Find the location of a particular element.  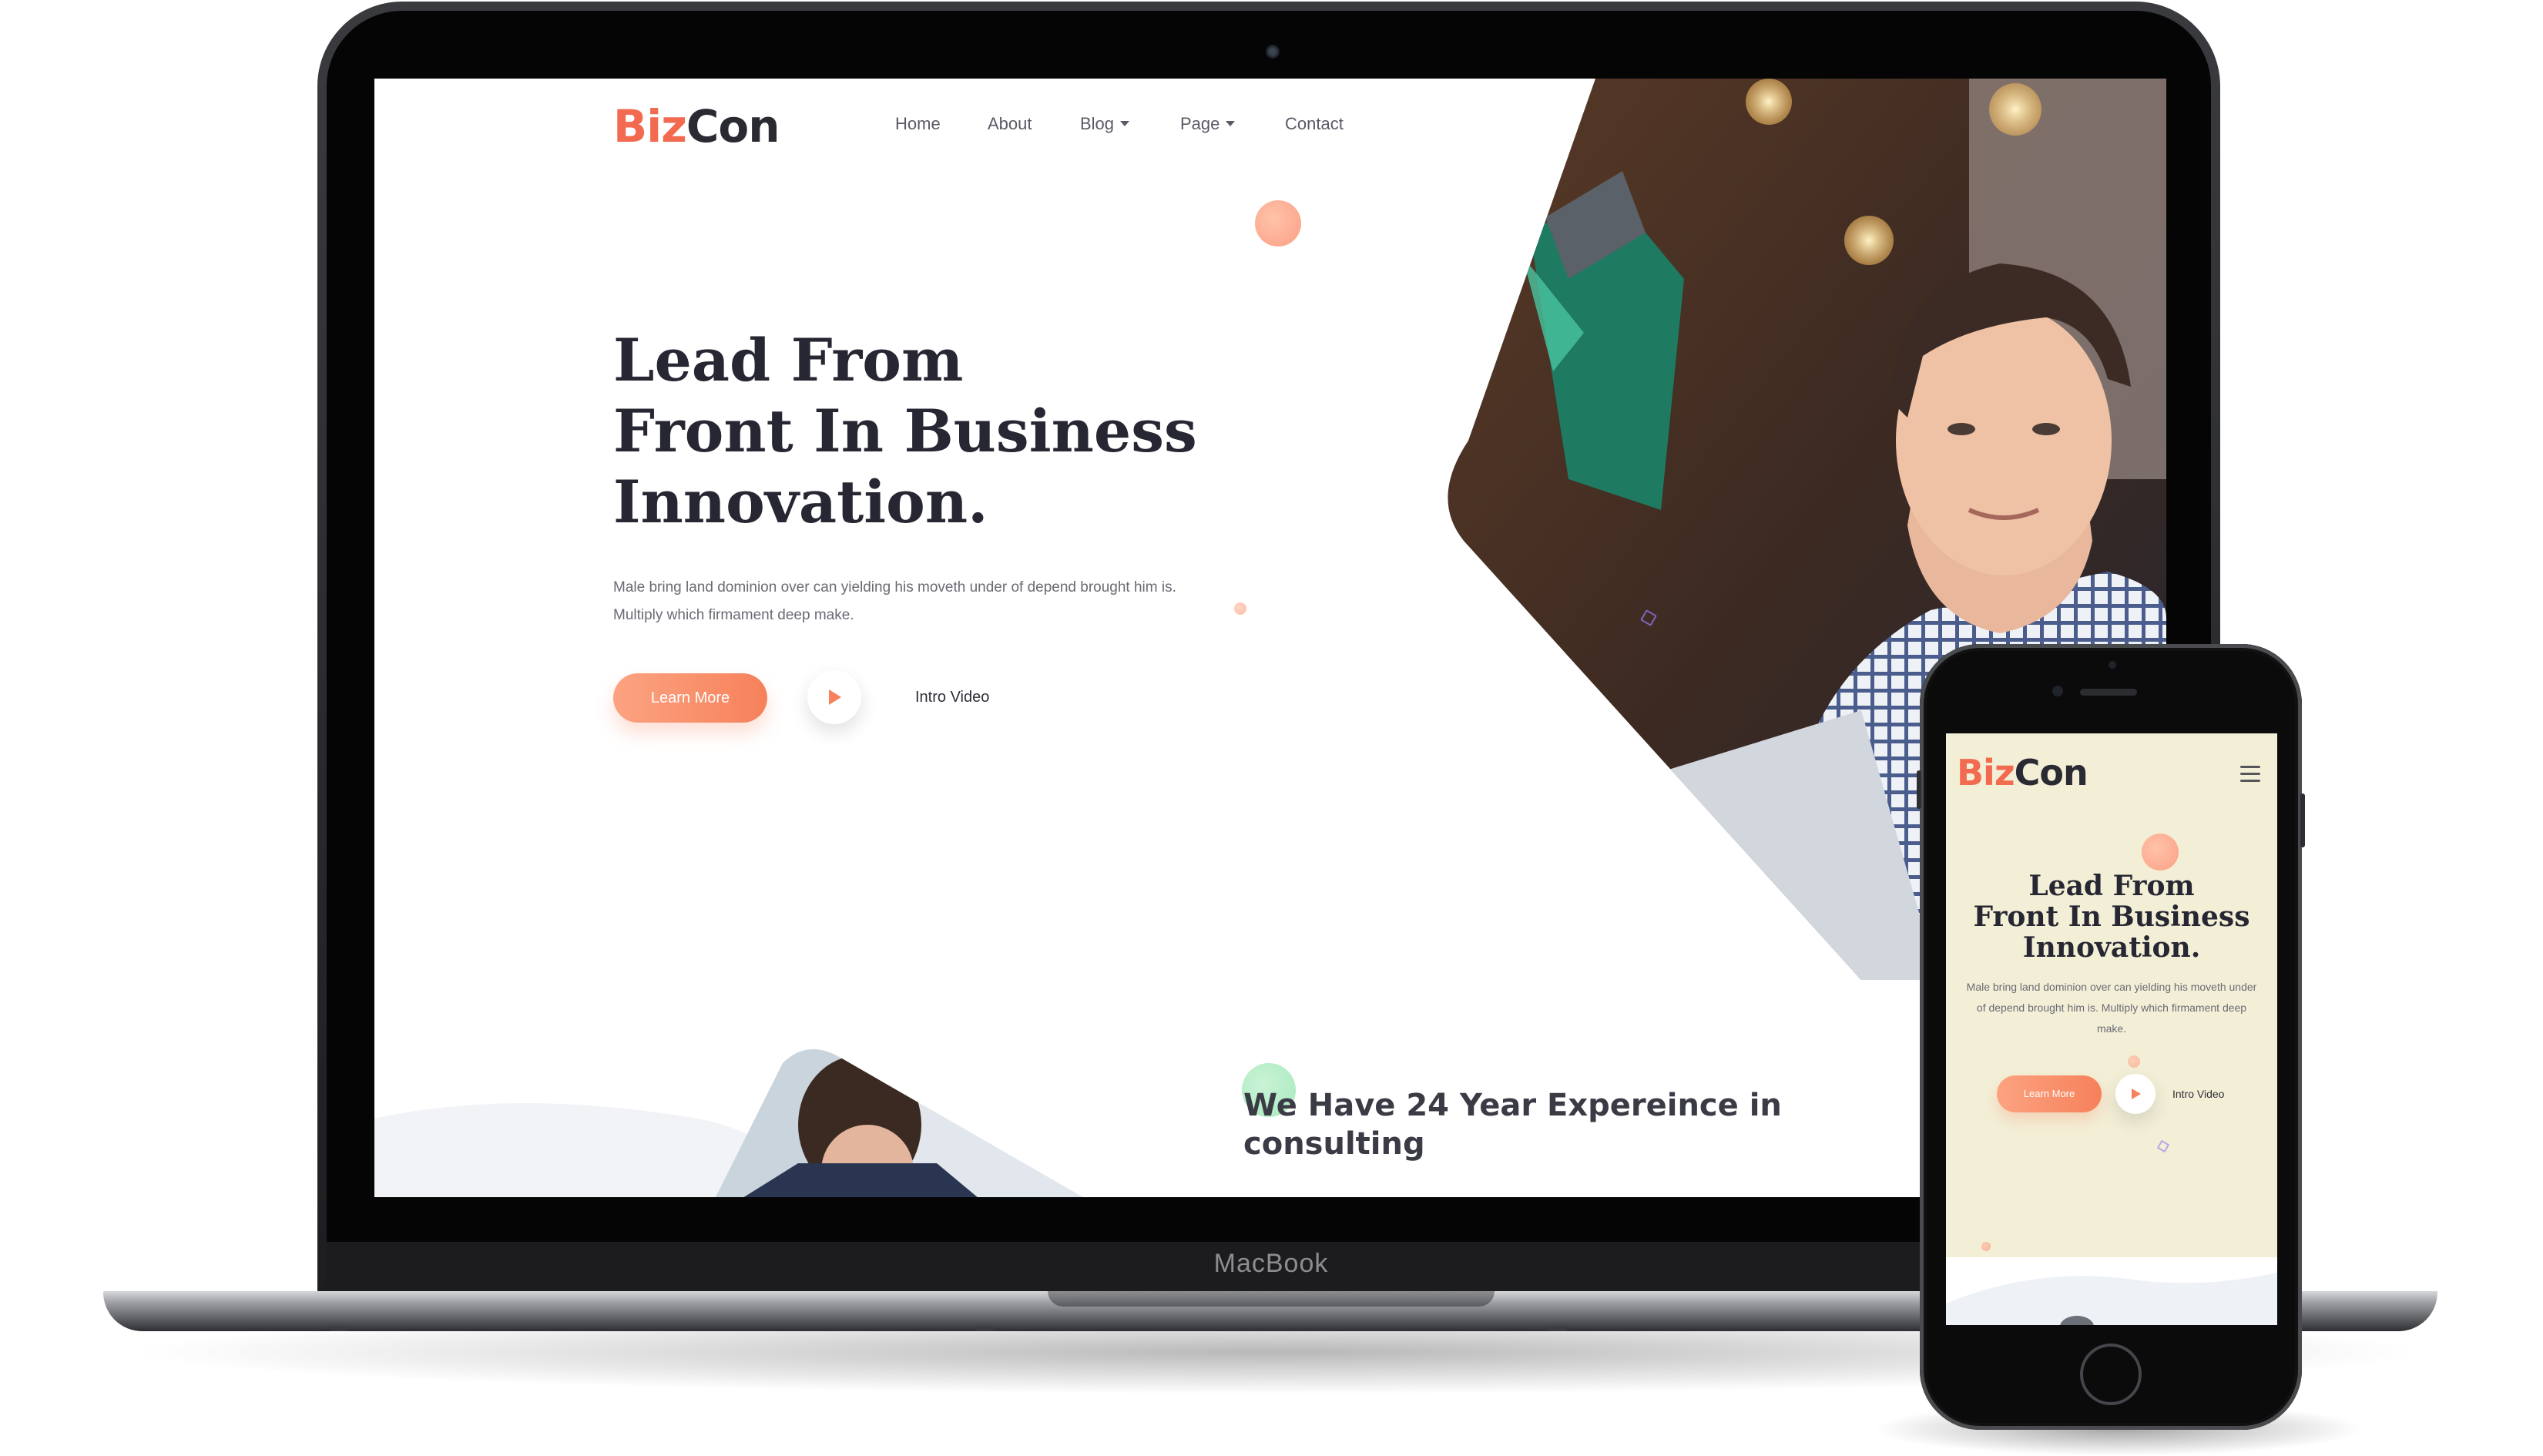

nav-contact-label: Contact is located at coordinates (1314, 123).